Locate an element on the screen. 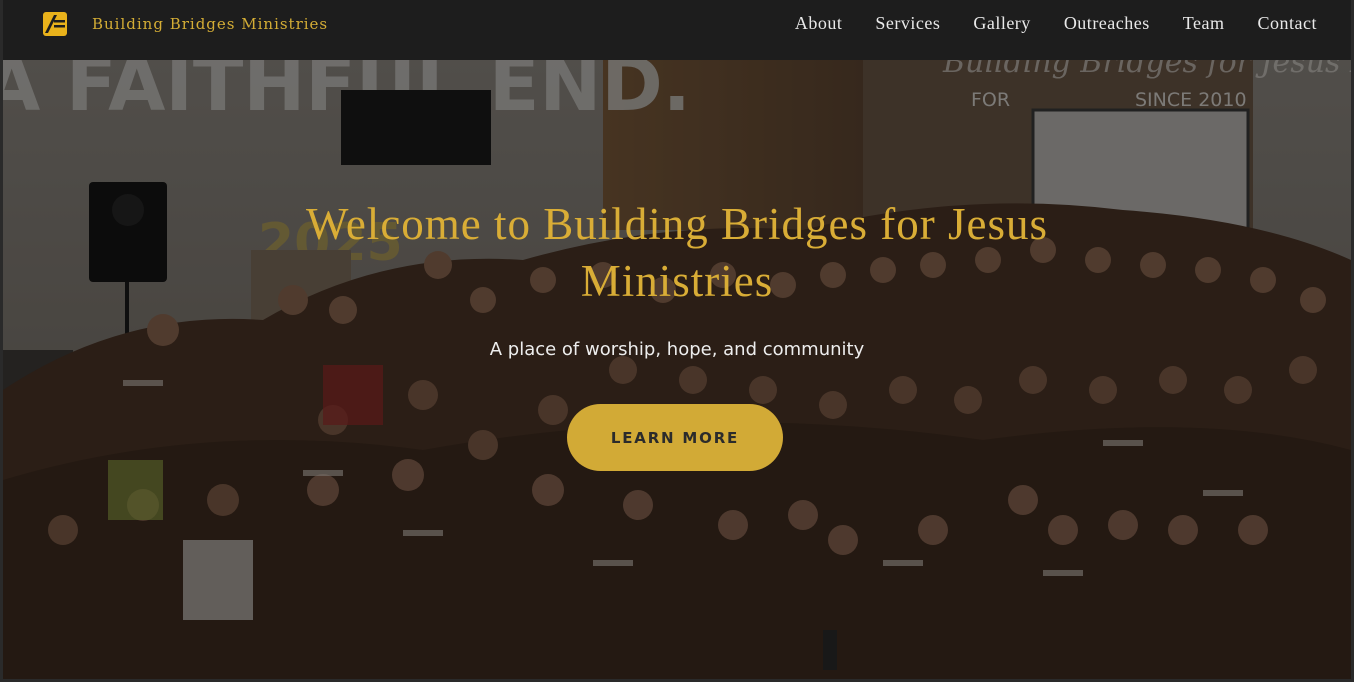  nav-about: About is located at coordinates (819, 23).